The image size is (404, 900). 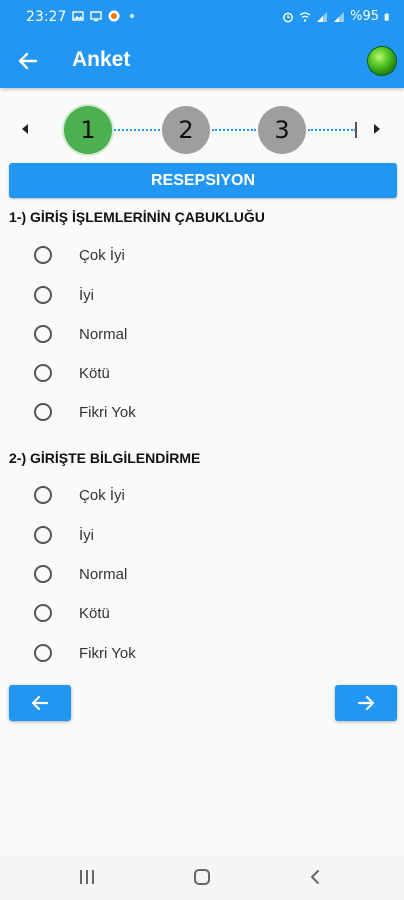 What do you see at coordinates (322, 16) in the screenshot?
I see `signal-icon` at bounding box center [322, 16].